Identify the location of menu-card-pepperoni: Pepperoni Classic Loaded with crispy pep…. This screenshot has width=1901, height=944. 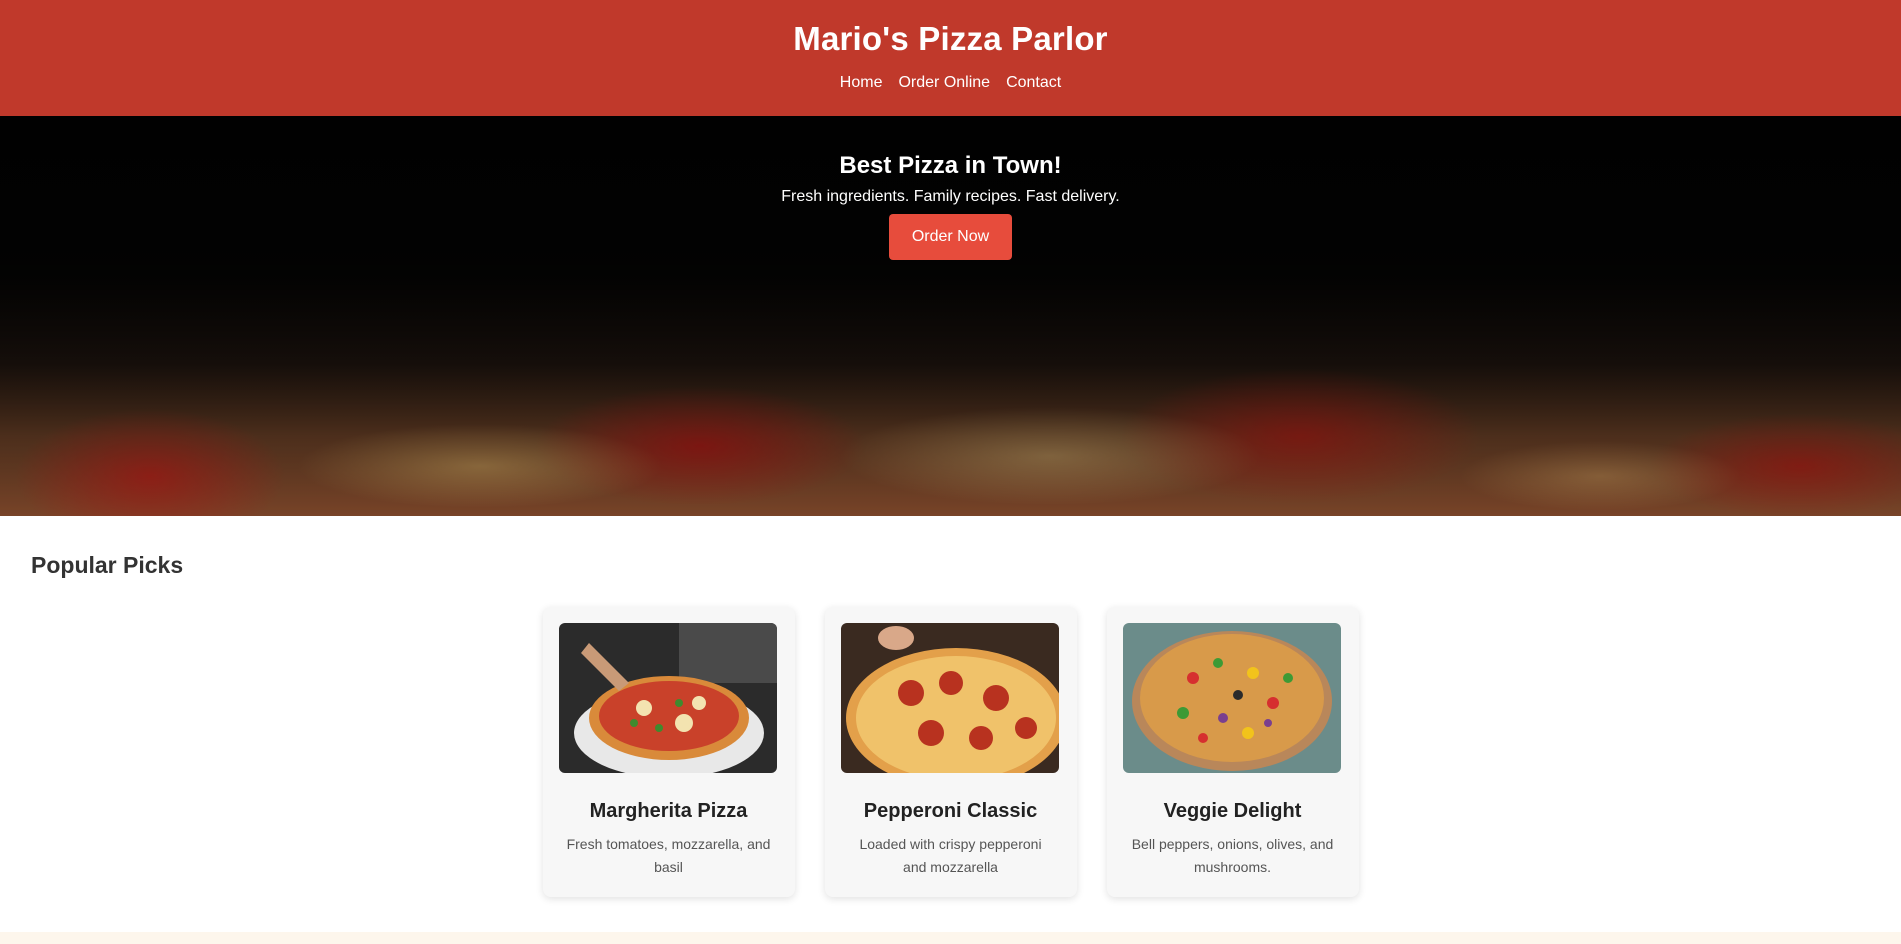
(950, 752).